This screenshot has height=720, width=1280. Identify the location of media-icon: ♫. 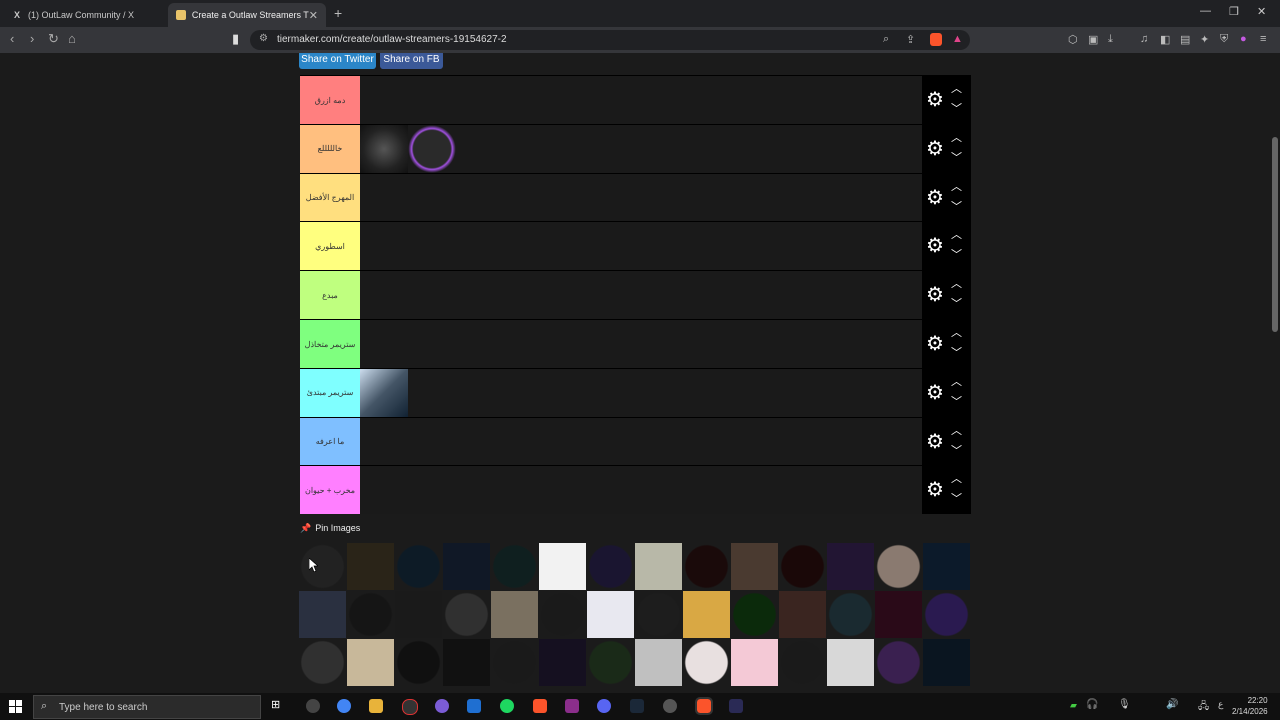
(1144, 39).